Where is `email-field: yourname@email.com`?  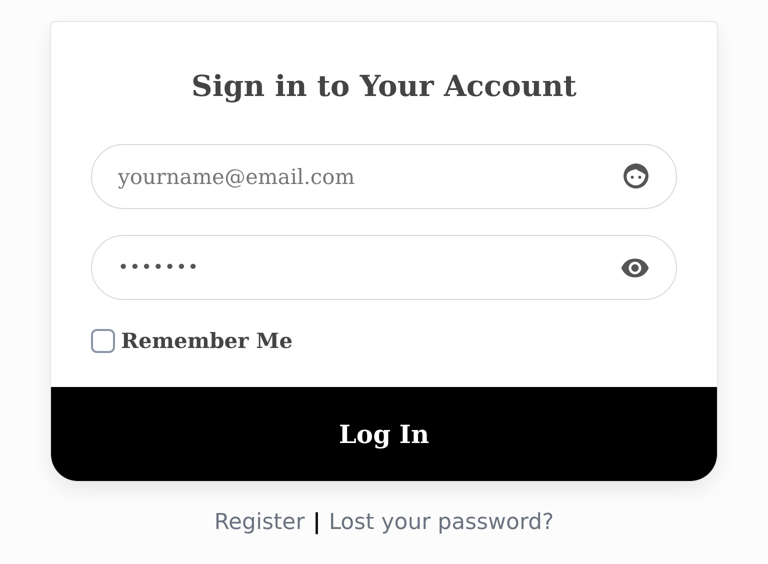
email-field: yourname@email.com is located at coordinates (384, 176).